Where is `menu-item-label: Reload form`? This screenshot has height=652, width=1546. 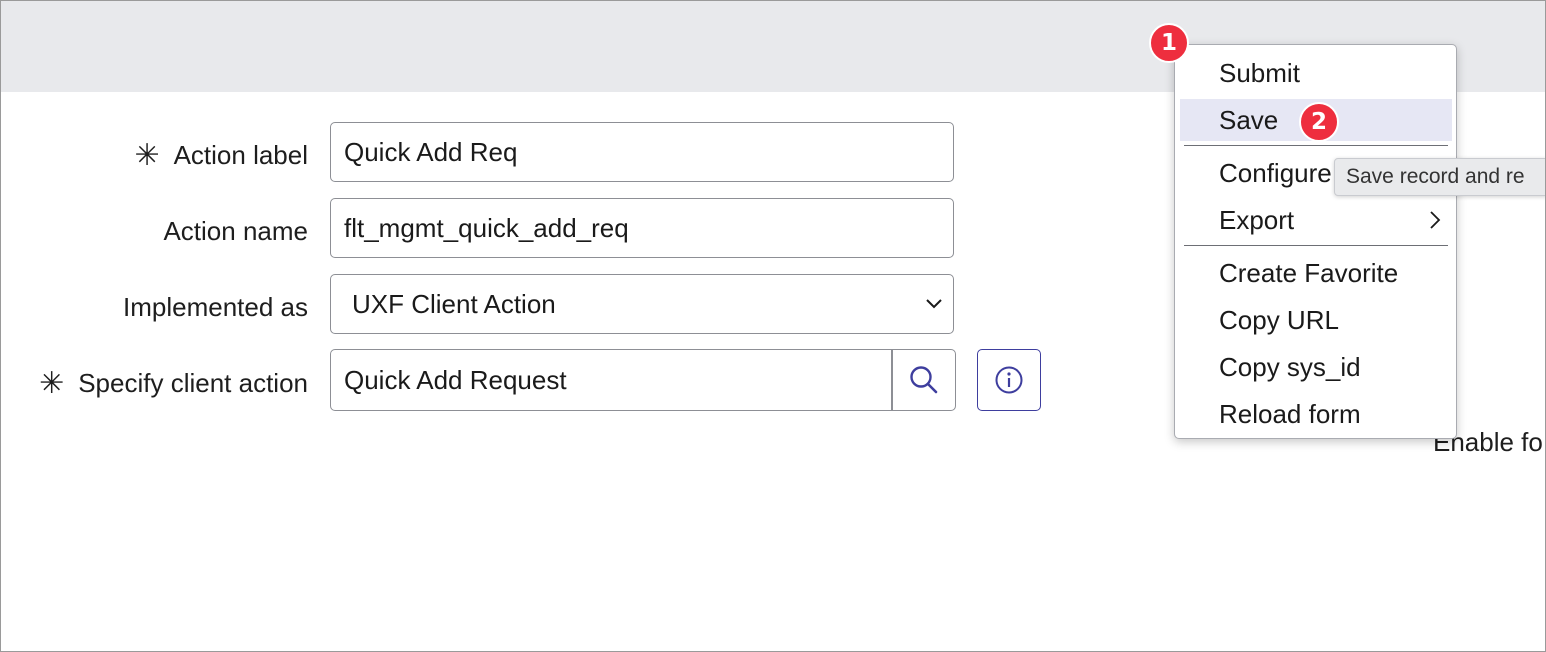
menu-item-label: Reload form is located at coordinates (1290, 413).